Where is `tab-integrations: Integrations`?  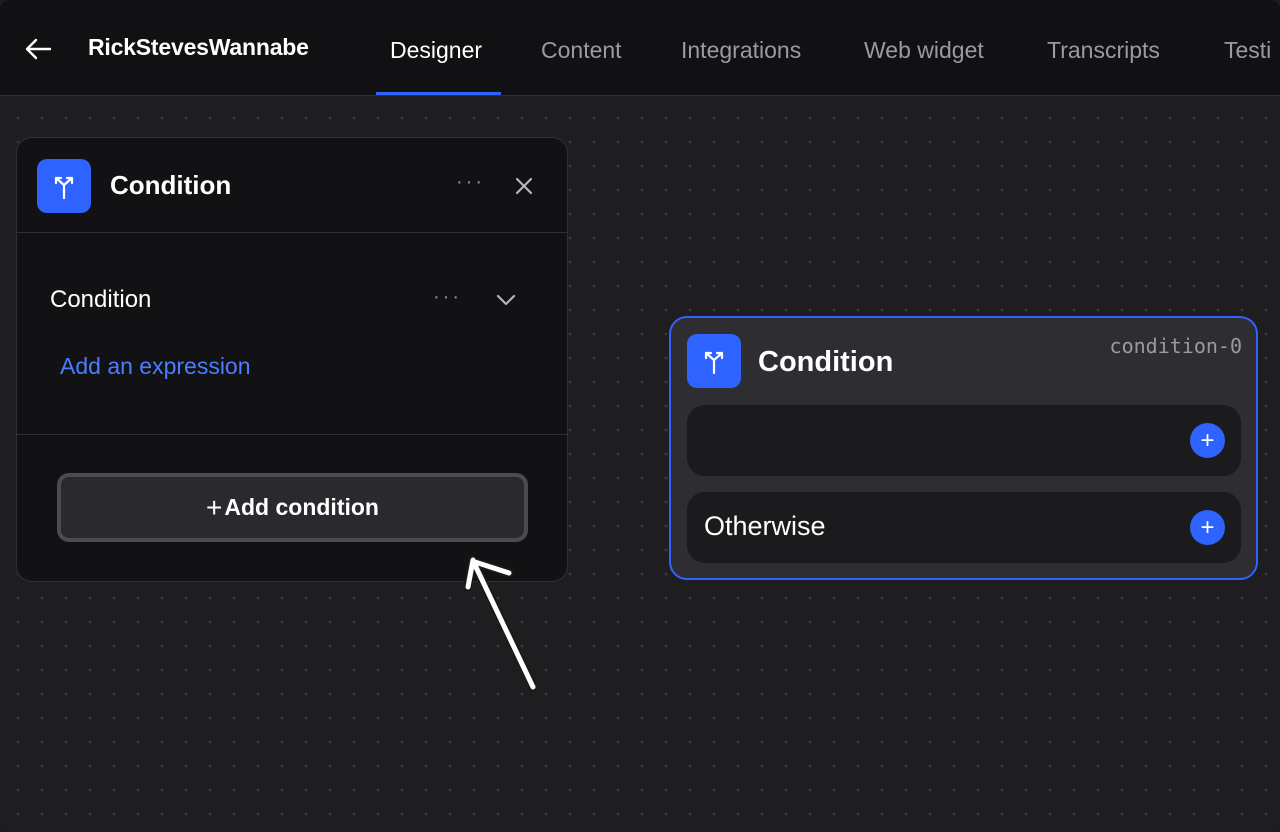 tab-integrations: Integrations is located at coordinates (741, 50).